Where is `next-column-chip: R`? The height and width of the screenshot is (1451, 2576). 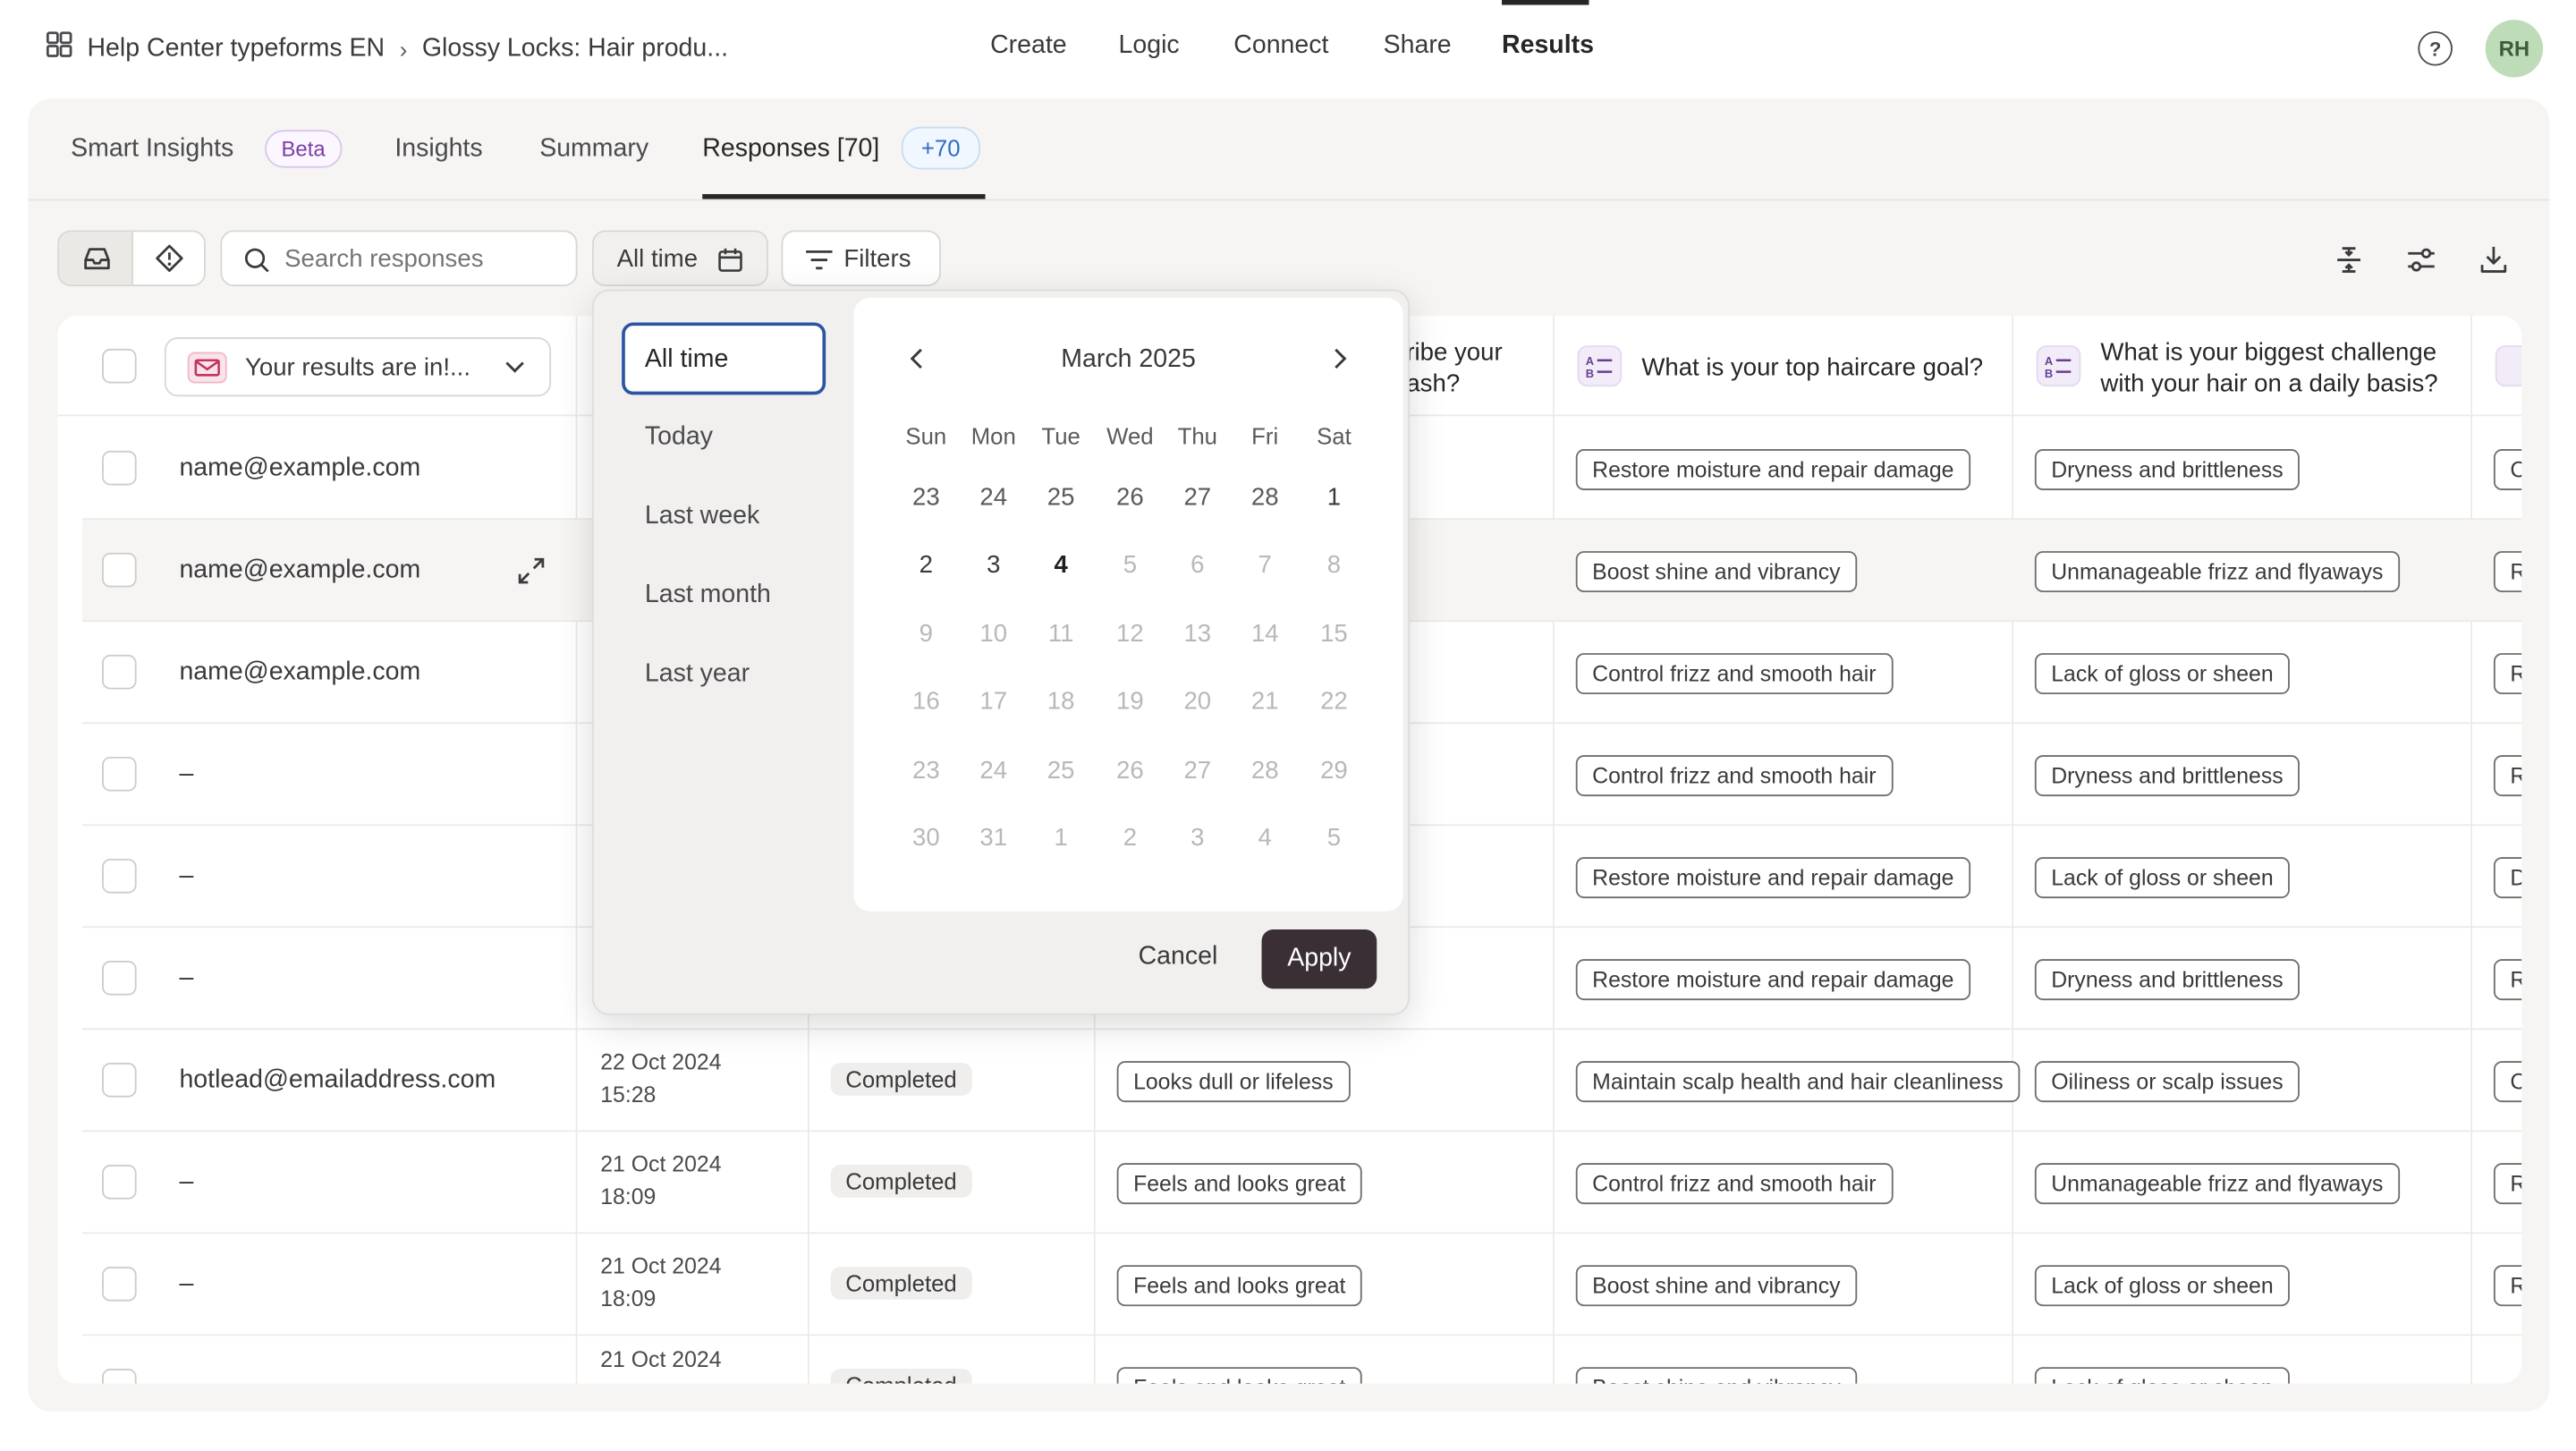 next-column-chip: R is located at coordinates (2507, 1286).